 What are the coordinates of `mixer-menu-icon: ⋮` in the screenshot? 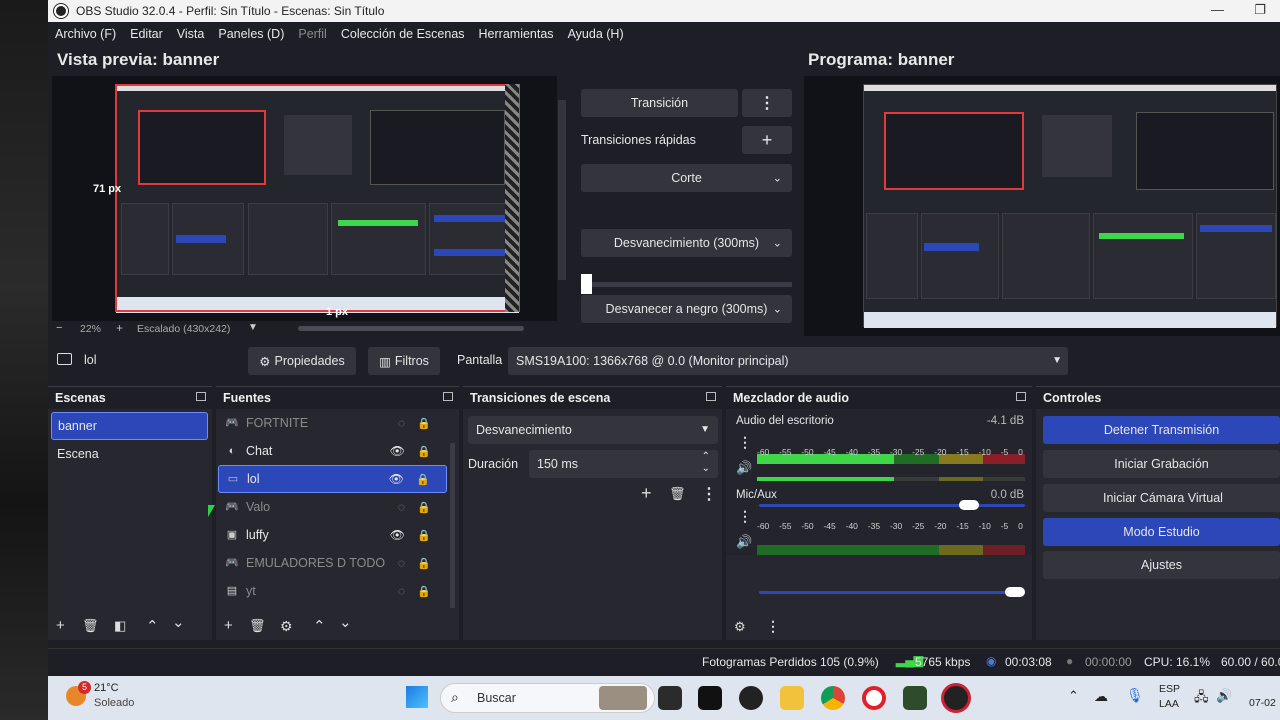 It's located at (773, 626).